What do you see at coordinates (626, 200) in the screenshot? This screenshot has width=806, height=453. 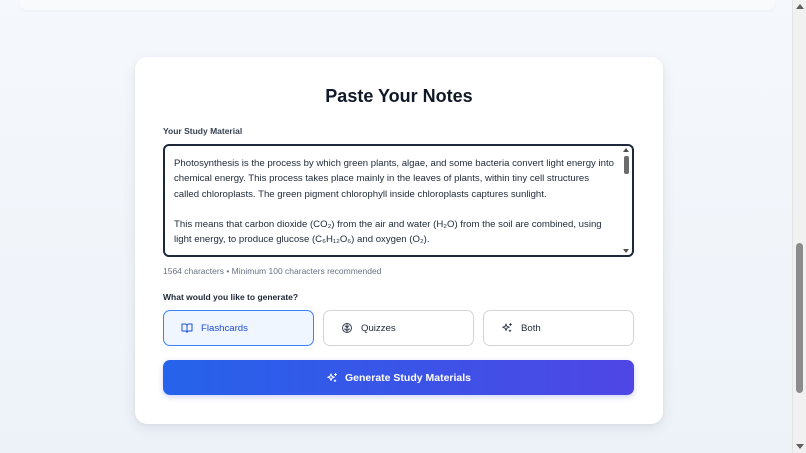 I see `textarea-scrollbar` at bounding box center [626, 200].